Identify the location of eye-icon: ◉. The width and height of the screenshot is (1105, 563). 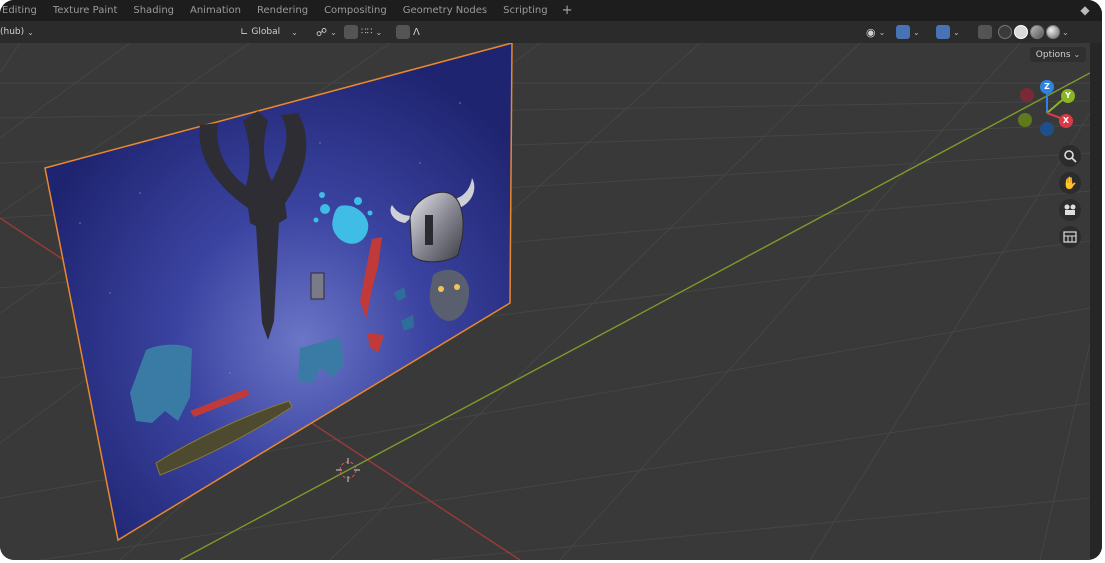
(871, 32).